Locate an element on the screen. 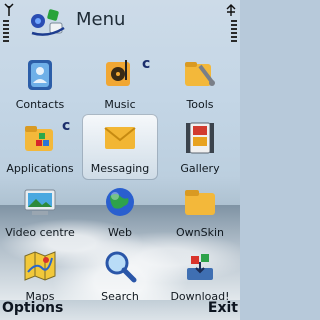 This screenshot has height=320, width=320. menu-item-gallery: Gallery is located at coordinates (200, 148).